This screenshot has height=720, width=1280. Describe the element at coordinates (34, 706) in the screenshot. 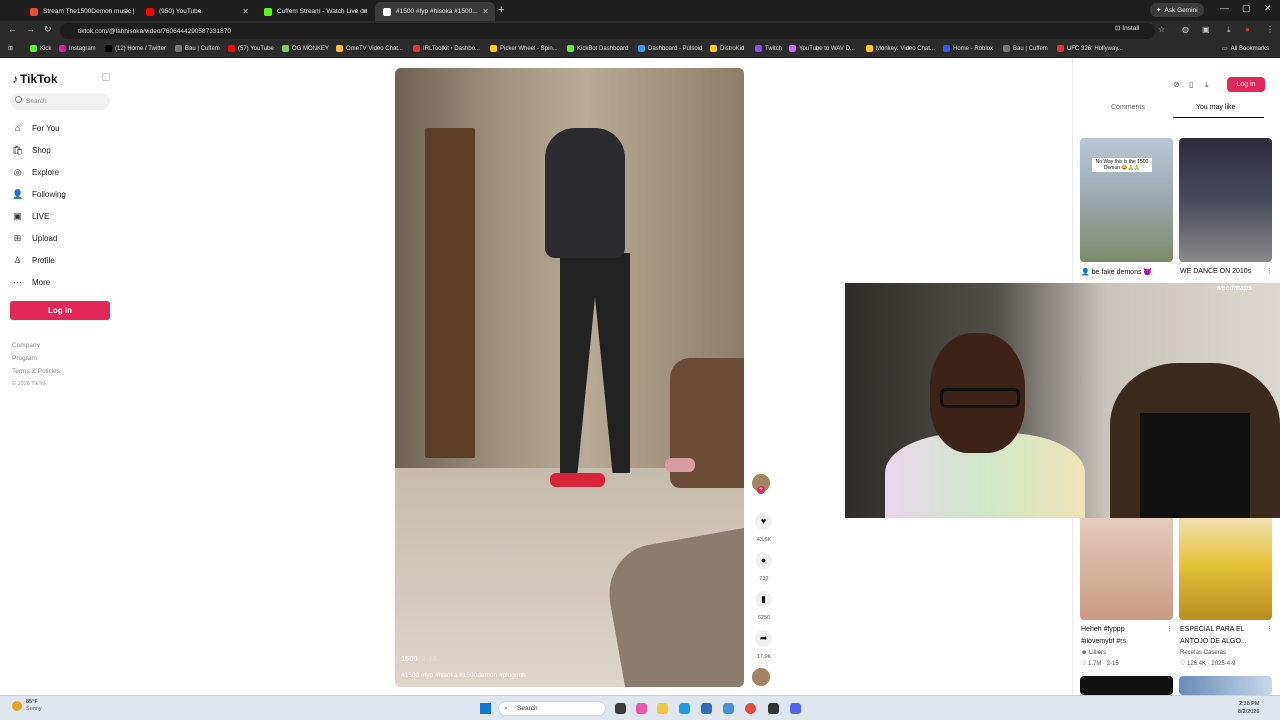

I see `weather-widget: 85°F Sunny` at that location.